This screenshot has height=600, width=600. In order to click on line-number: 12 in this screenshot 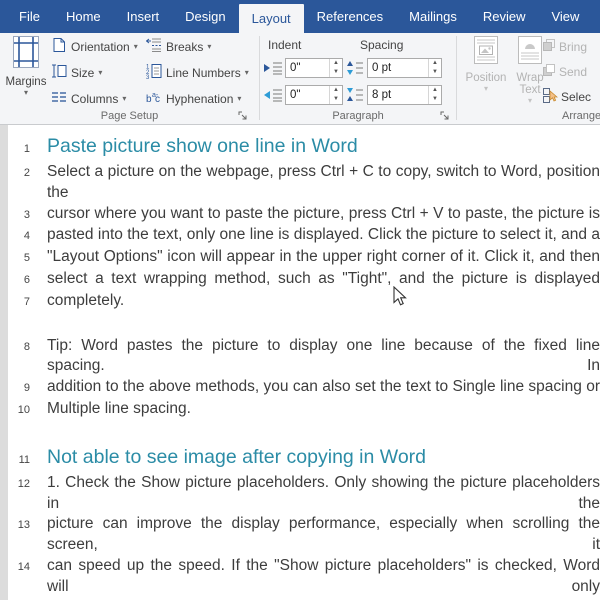, I will do `click(23, 483)`.